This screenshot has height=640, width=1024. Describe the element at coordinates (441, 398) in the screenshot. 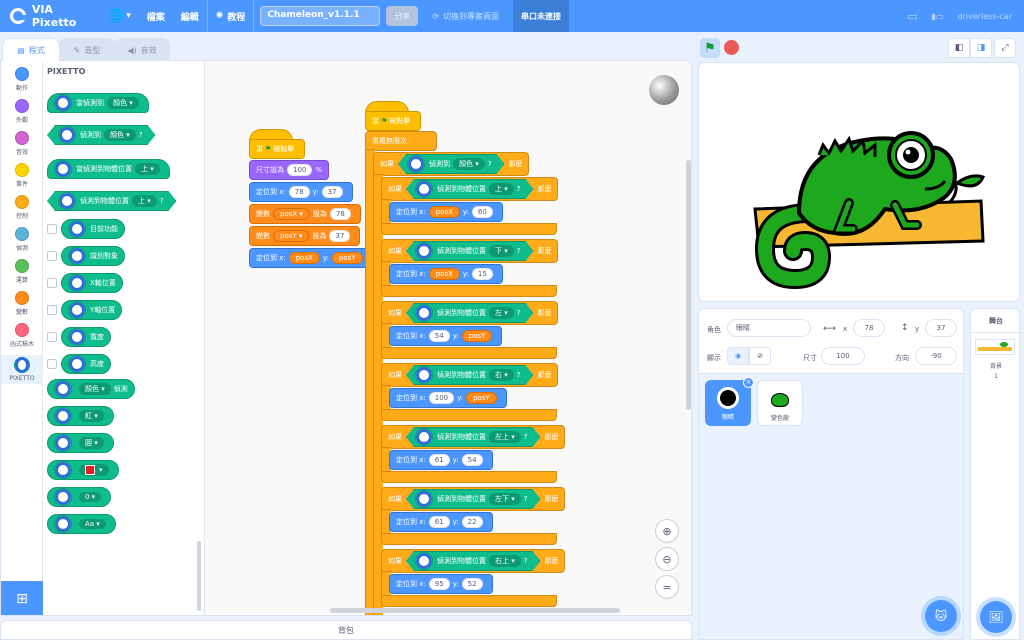

I see `x-input: 100` at that location.